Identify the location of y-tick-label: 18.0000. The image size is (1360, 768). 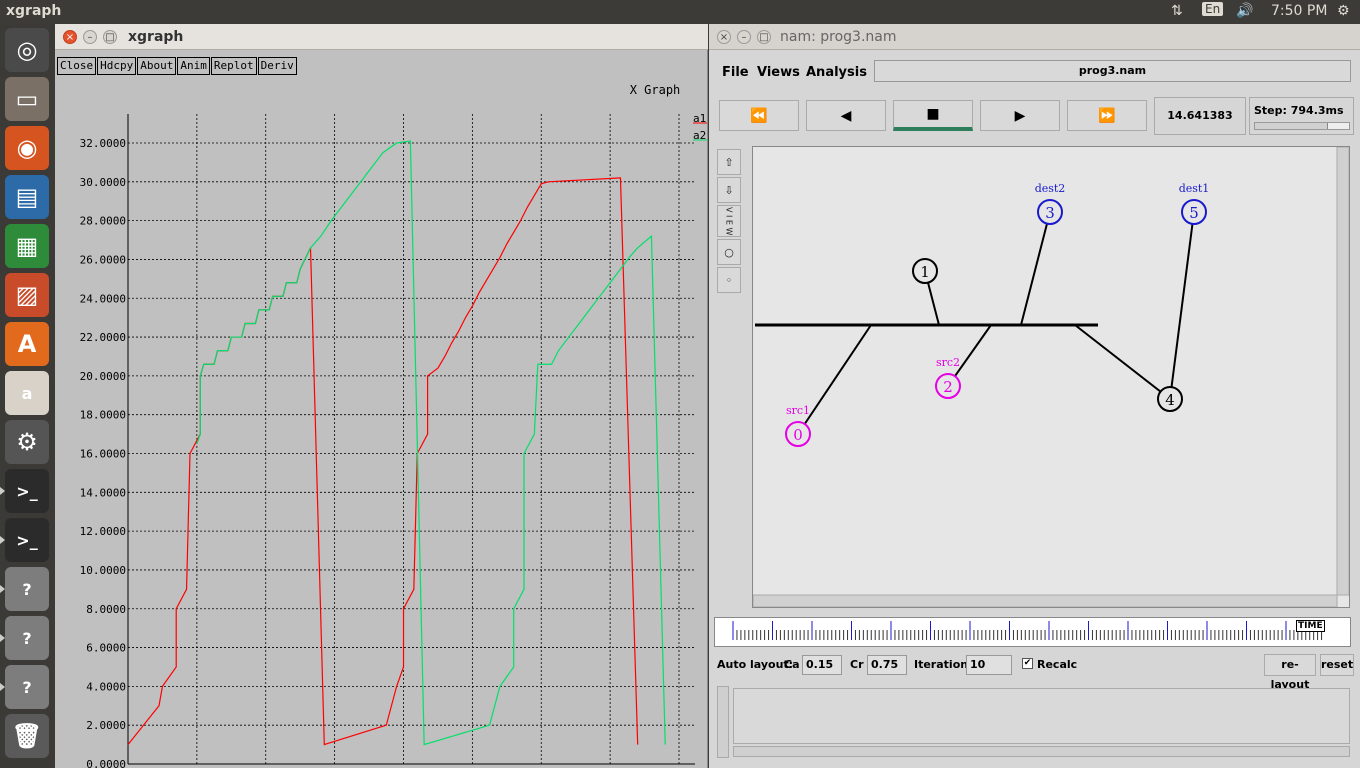
(103, 415).